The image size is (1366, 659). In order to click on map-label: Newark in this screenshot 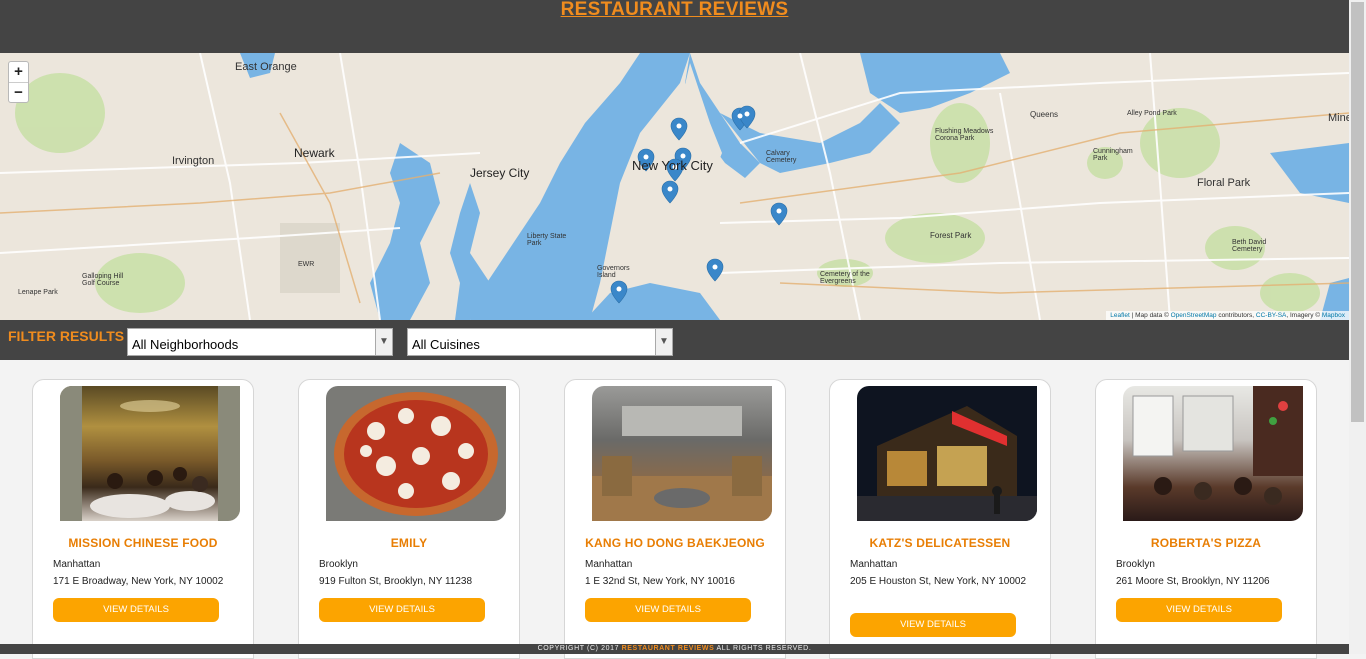, I will do `click(314, 153)`.